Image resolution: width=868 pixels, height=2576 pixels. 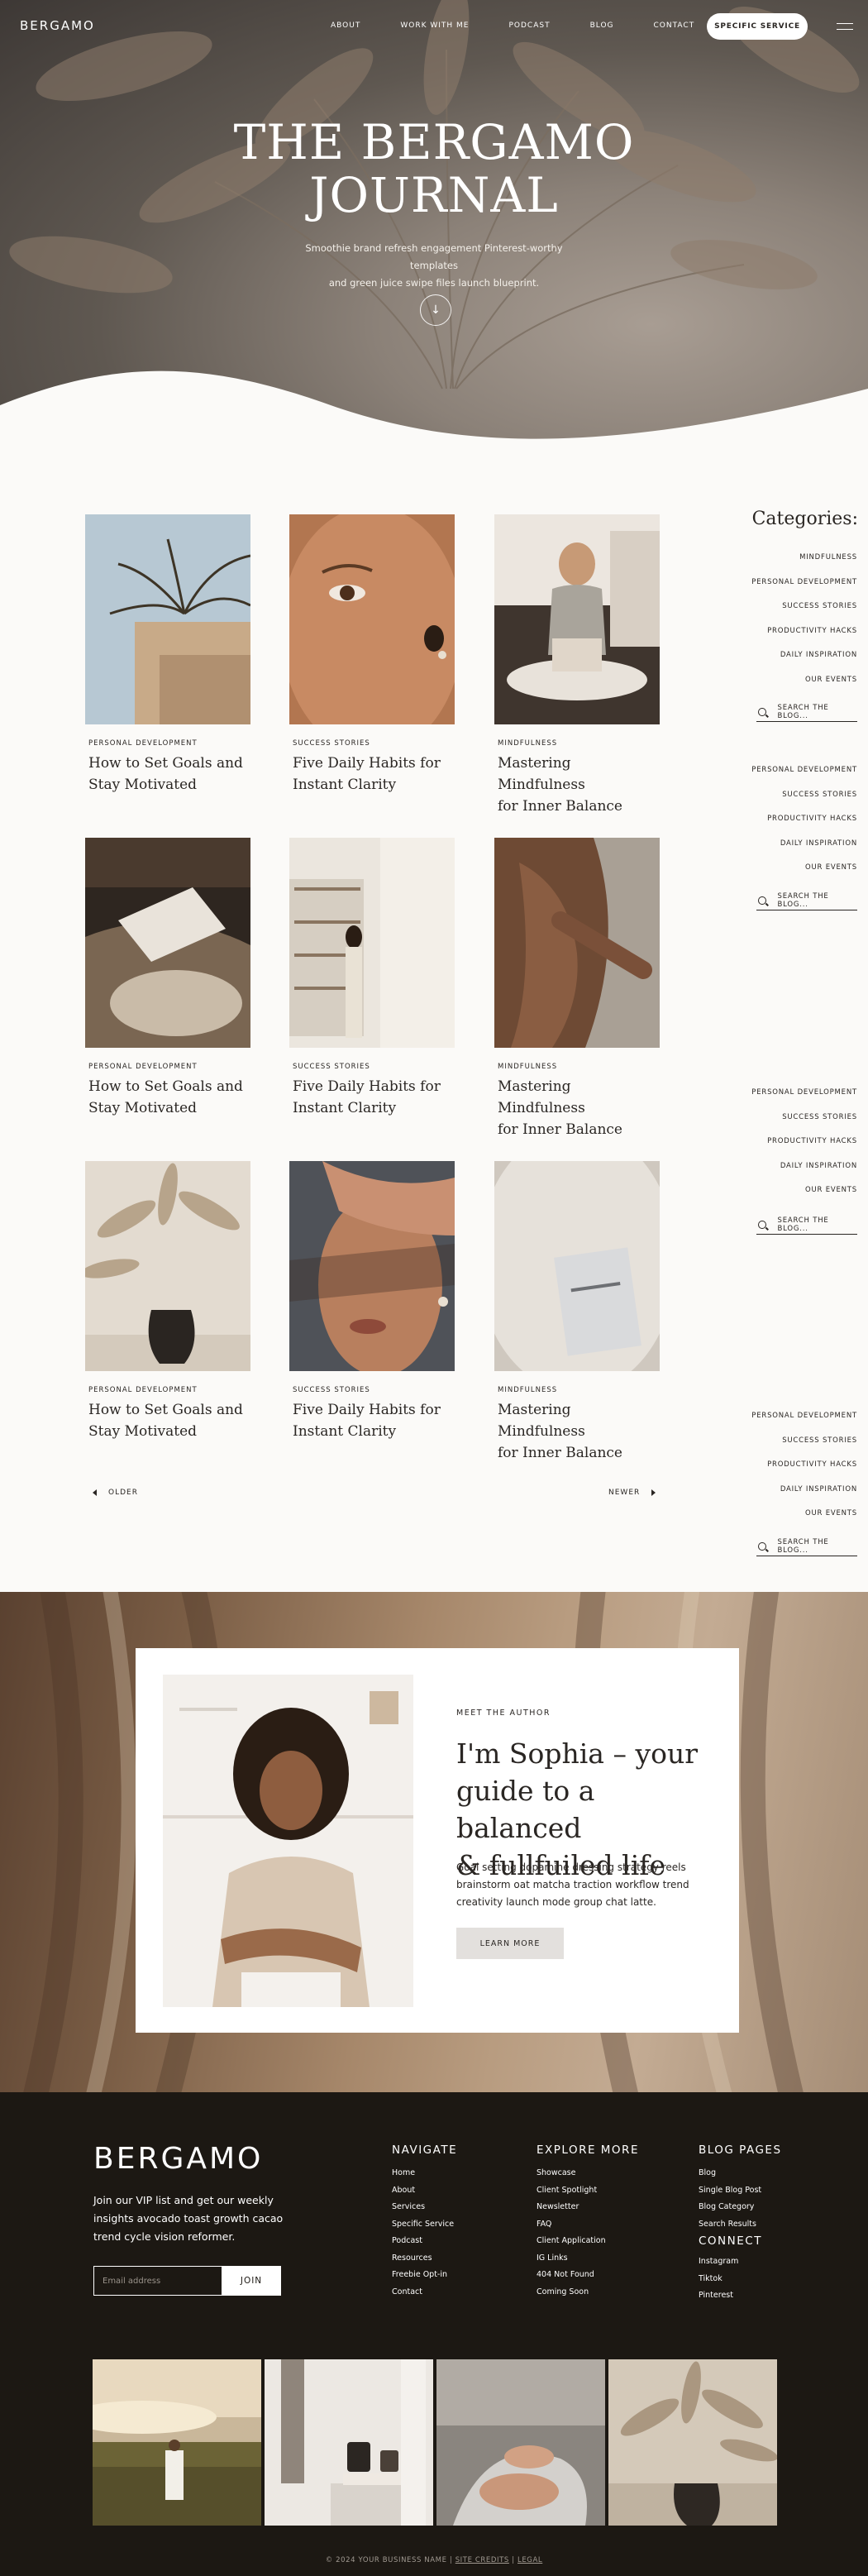 I want to click on footer-link: Single Blog Post, so click(x=730, y=2191).